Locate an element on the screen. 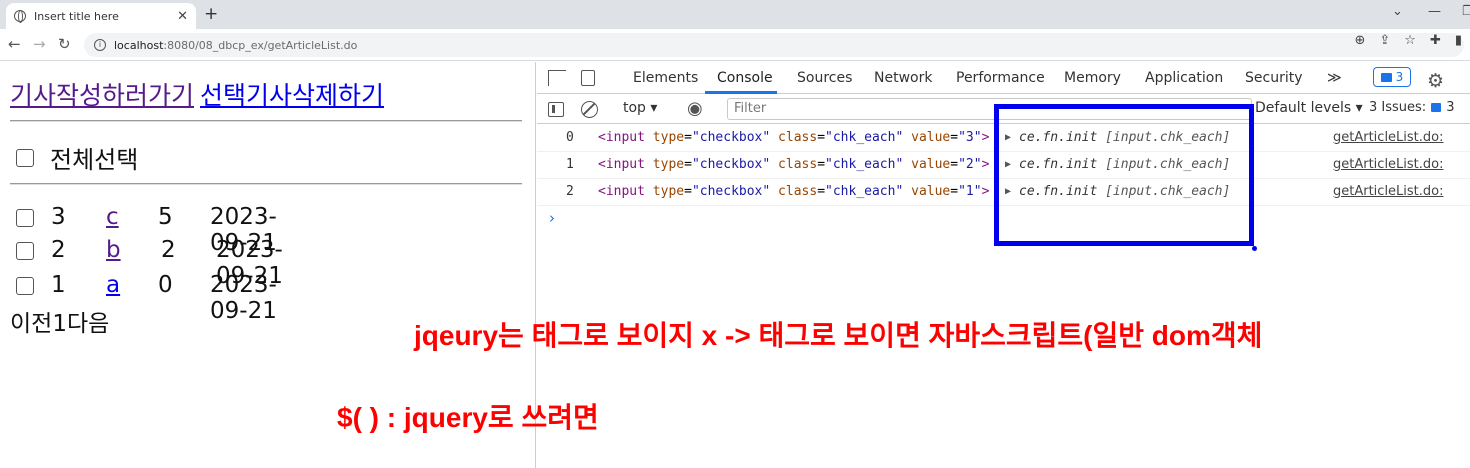 This screenshot has height=468, width=1470. annotation-dot is located at coordinates (1254, 248).